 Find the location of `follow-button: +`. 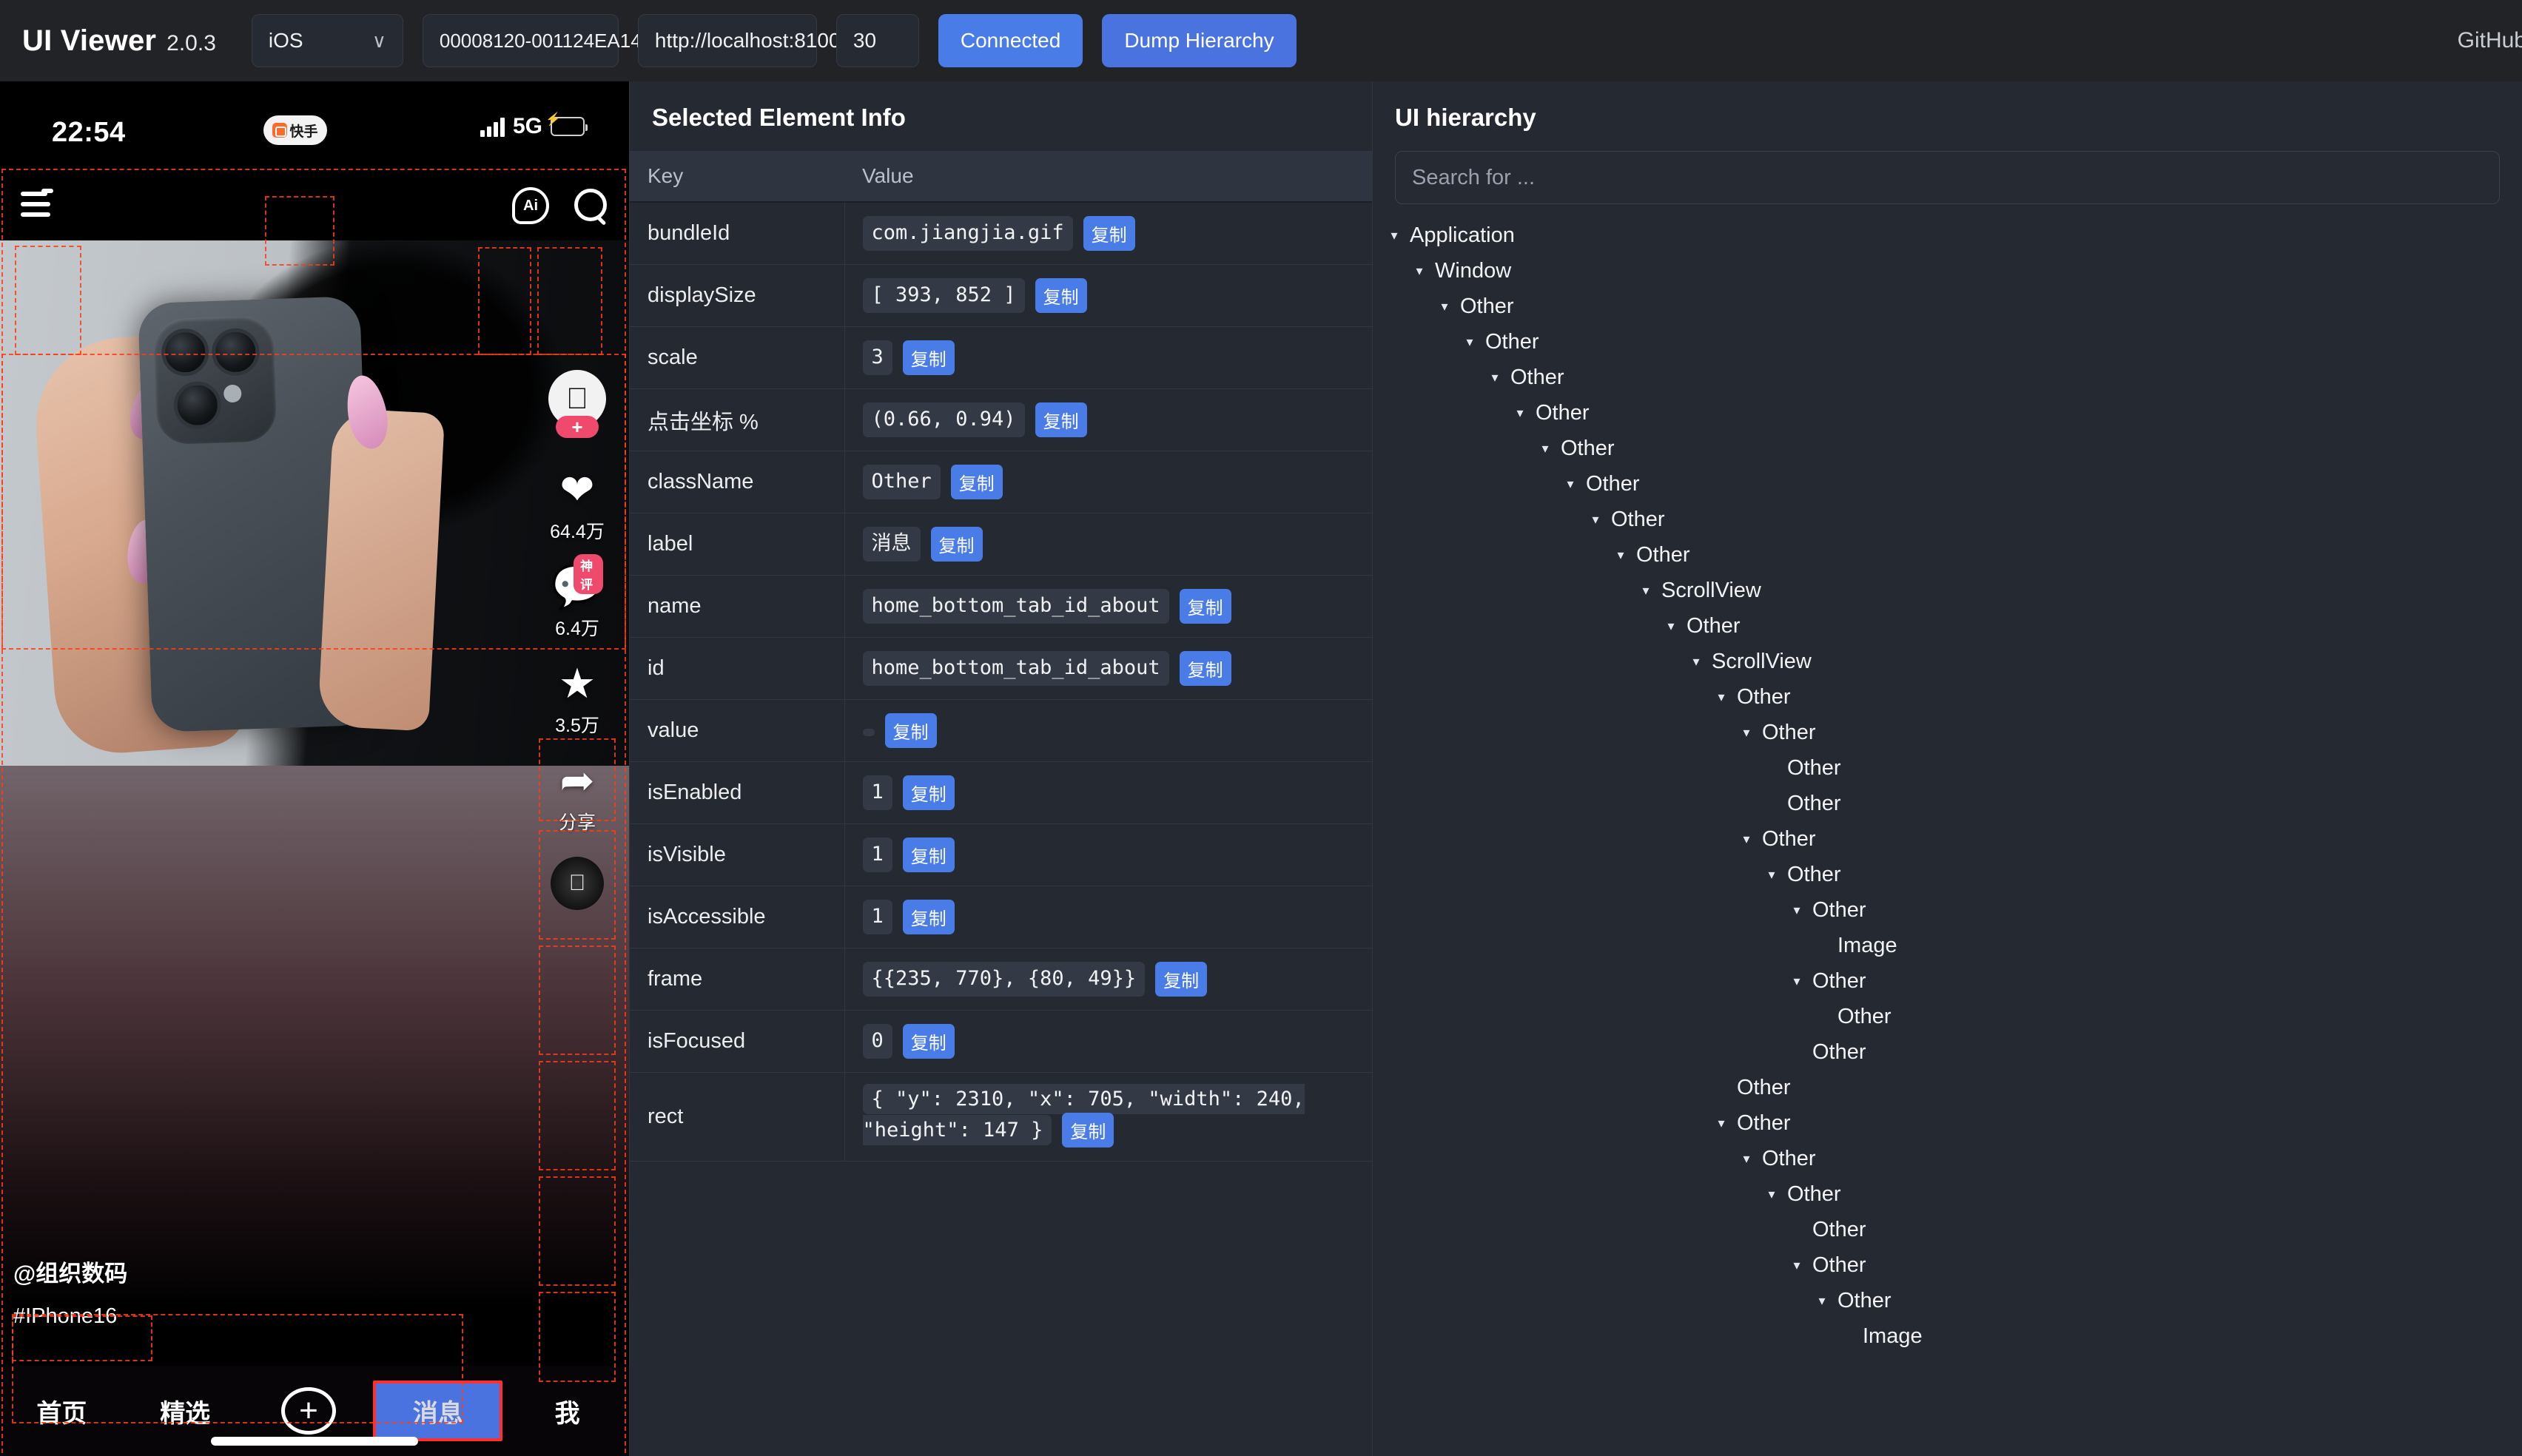

follow-button: + is located at coordinates (577, 427).